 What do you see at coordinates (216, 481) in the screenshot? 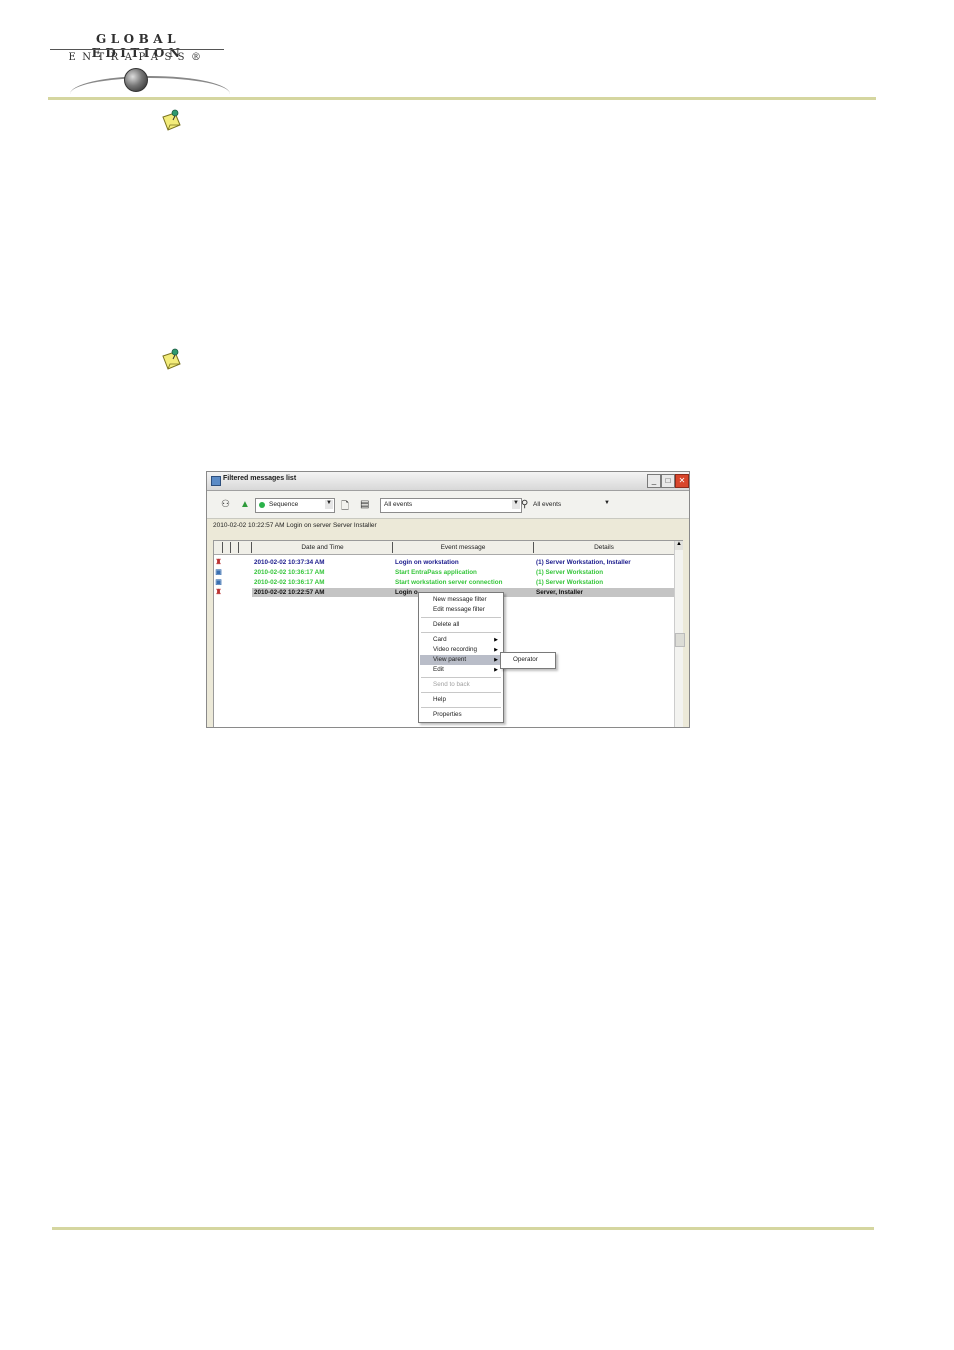
I see `window-app-icon` at bounding box center [216, 481].